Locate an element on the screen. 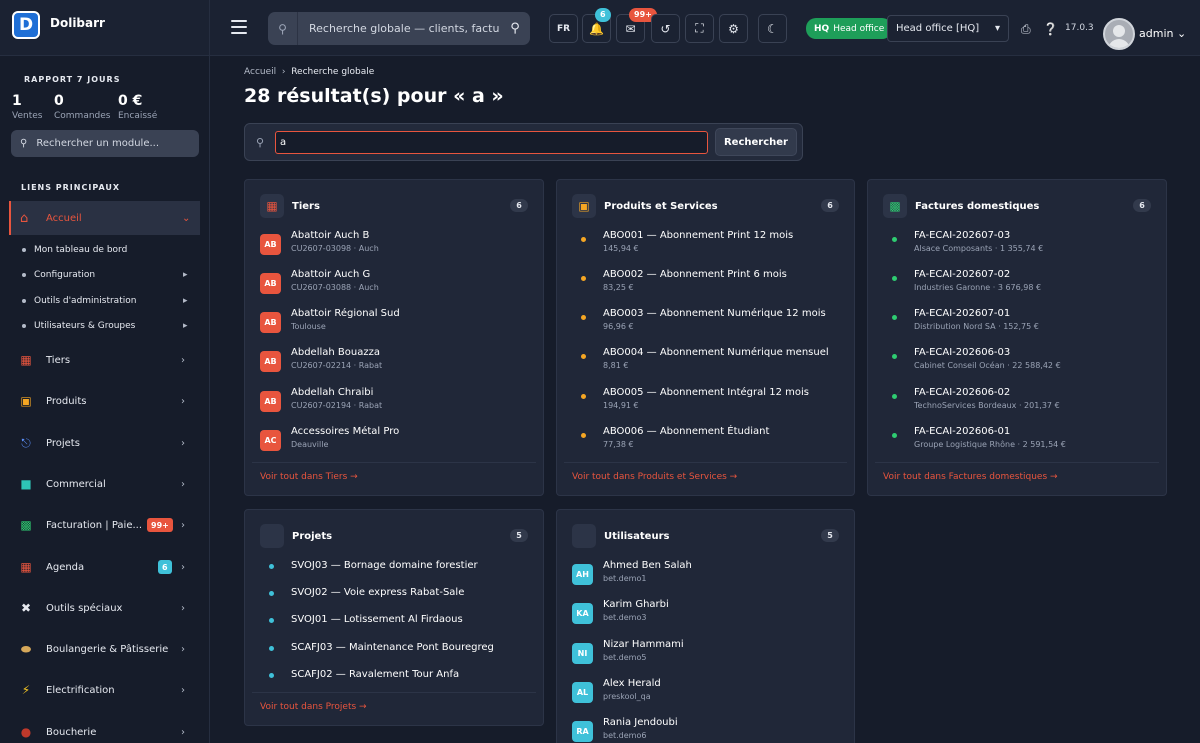 The image size is (1200, 743). page-title: 28 résultat(s) pour « a » is located at coordinates (374, 96).